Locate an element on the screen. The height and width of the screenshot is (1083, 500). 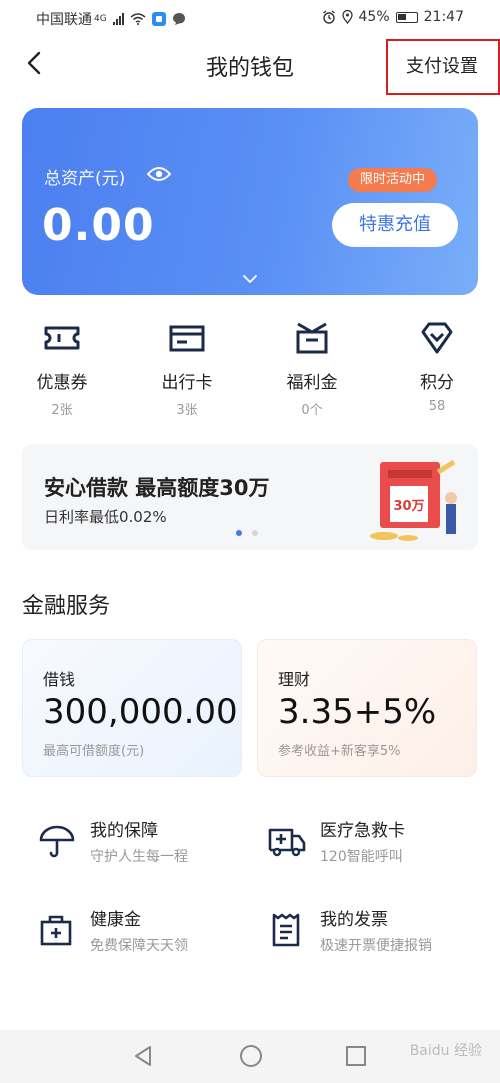
borrow-label: 借钱 is located at coordinates (59, 679).